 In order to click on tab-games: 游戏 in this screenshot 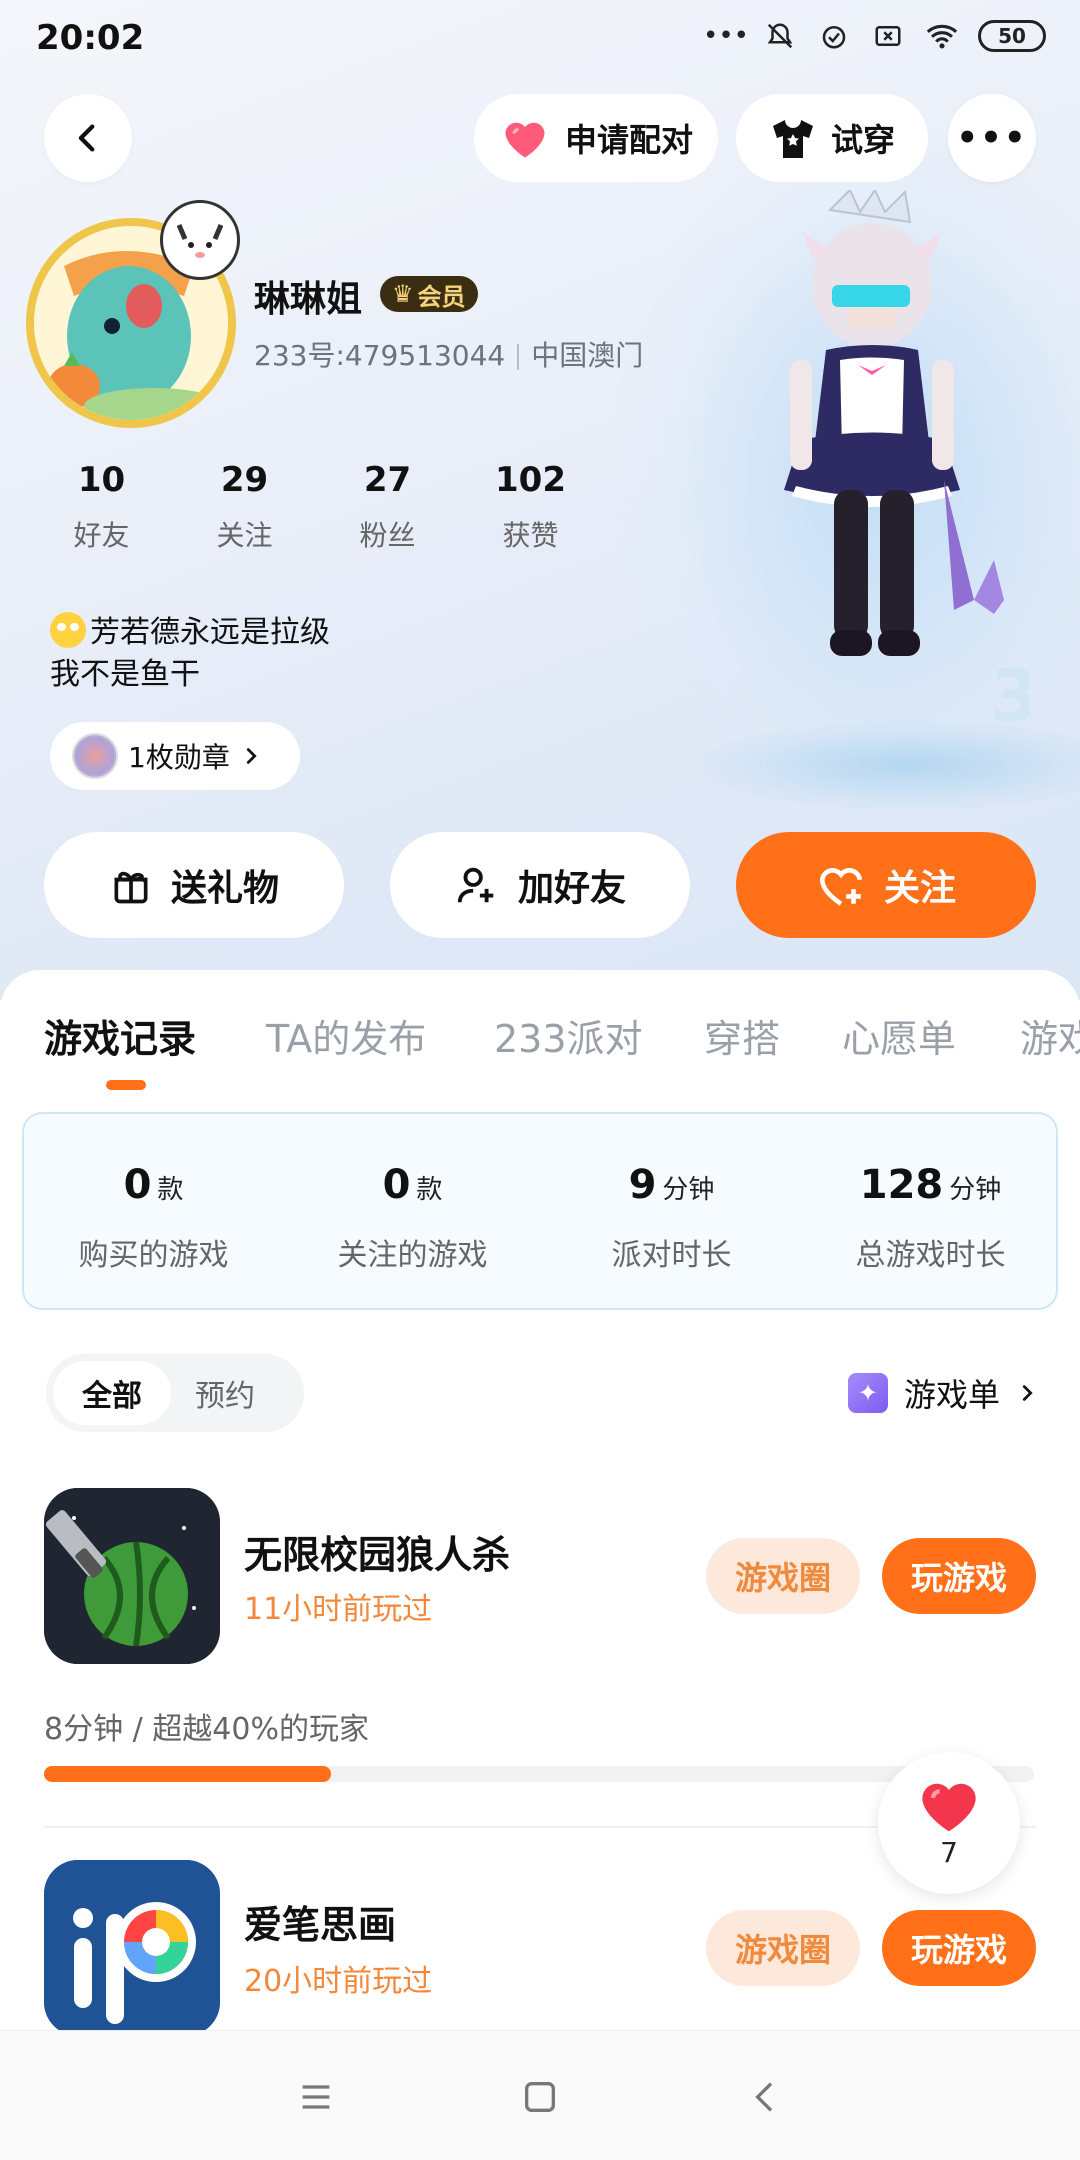, I will do `click(1050, 1035)`.